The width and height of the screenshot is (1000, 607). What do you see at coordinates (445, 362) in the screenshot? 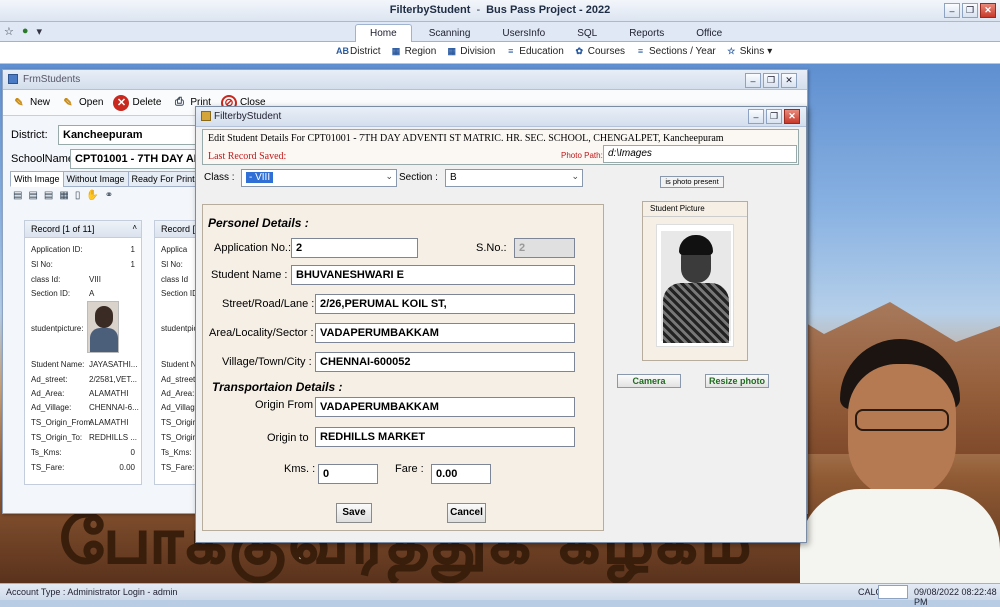
I see `village-field: CHENNAI-600052` at bounding box center [445, 362].